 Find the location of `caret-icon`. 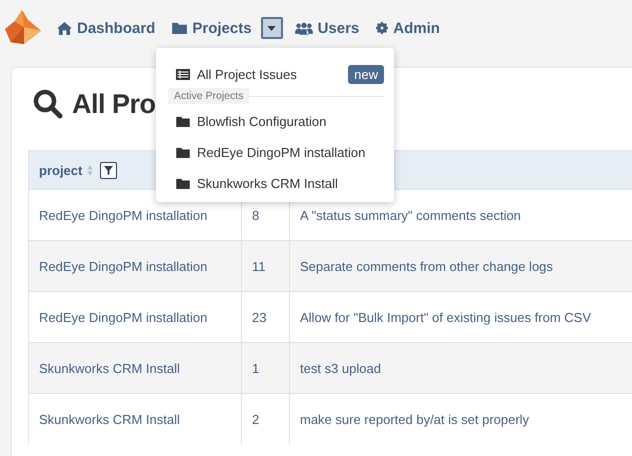

caret-icon is located at coordinates (271, 28).